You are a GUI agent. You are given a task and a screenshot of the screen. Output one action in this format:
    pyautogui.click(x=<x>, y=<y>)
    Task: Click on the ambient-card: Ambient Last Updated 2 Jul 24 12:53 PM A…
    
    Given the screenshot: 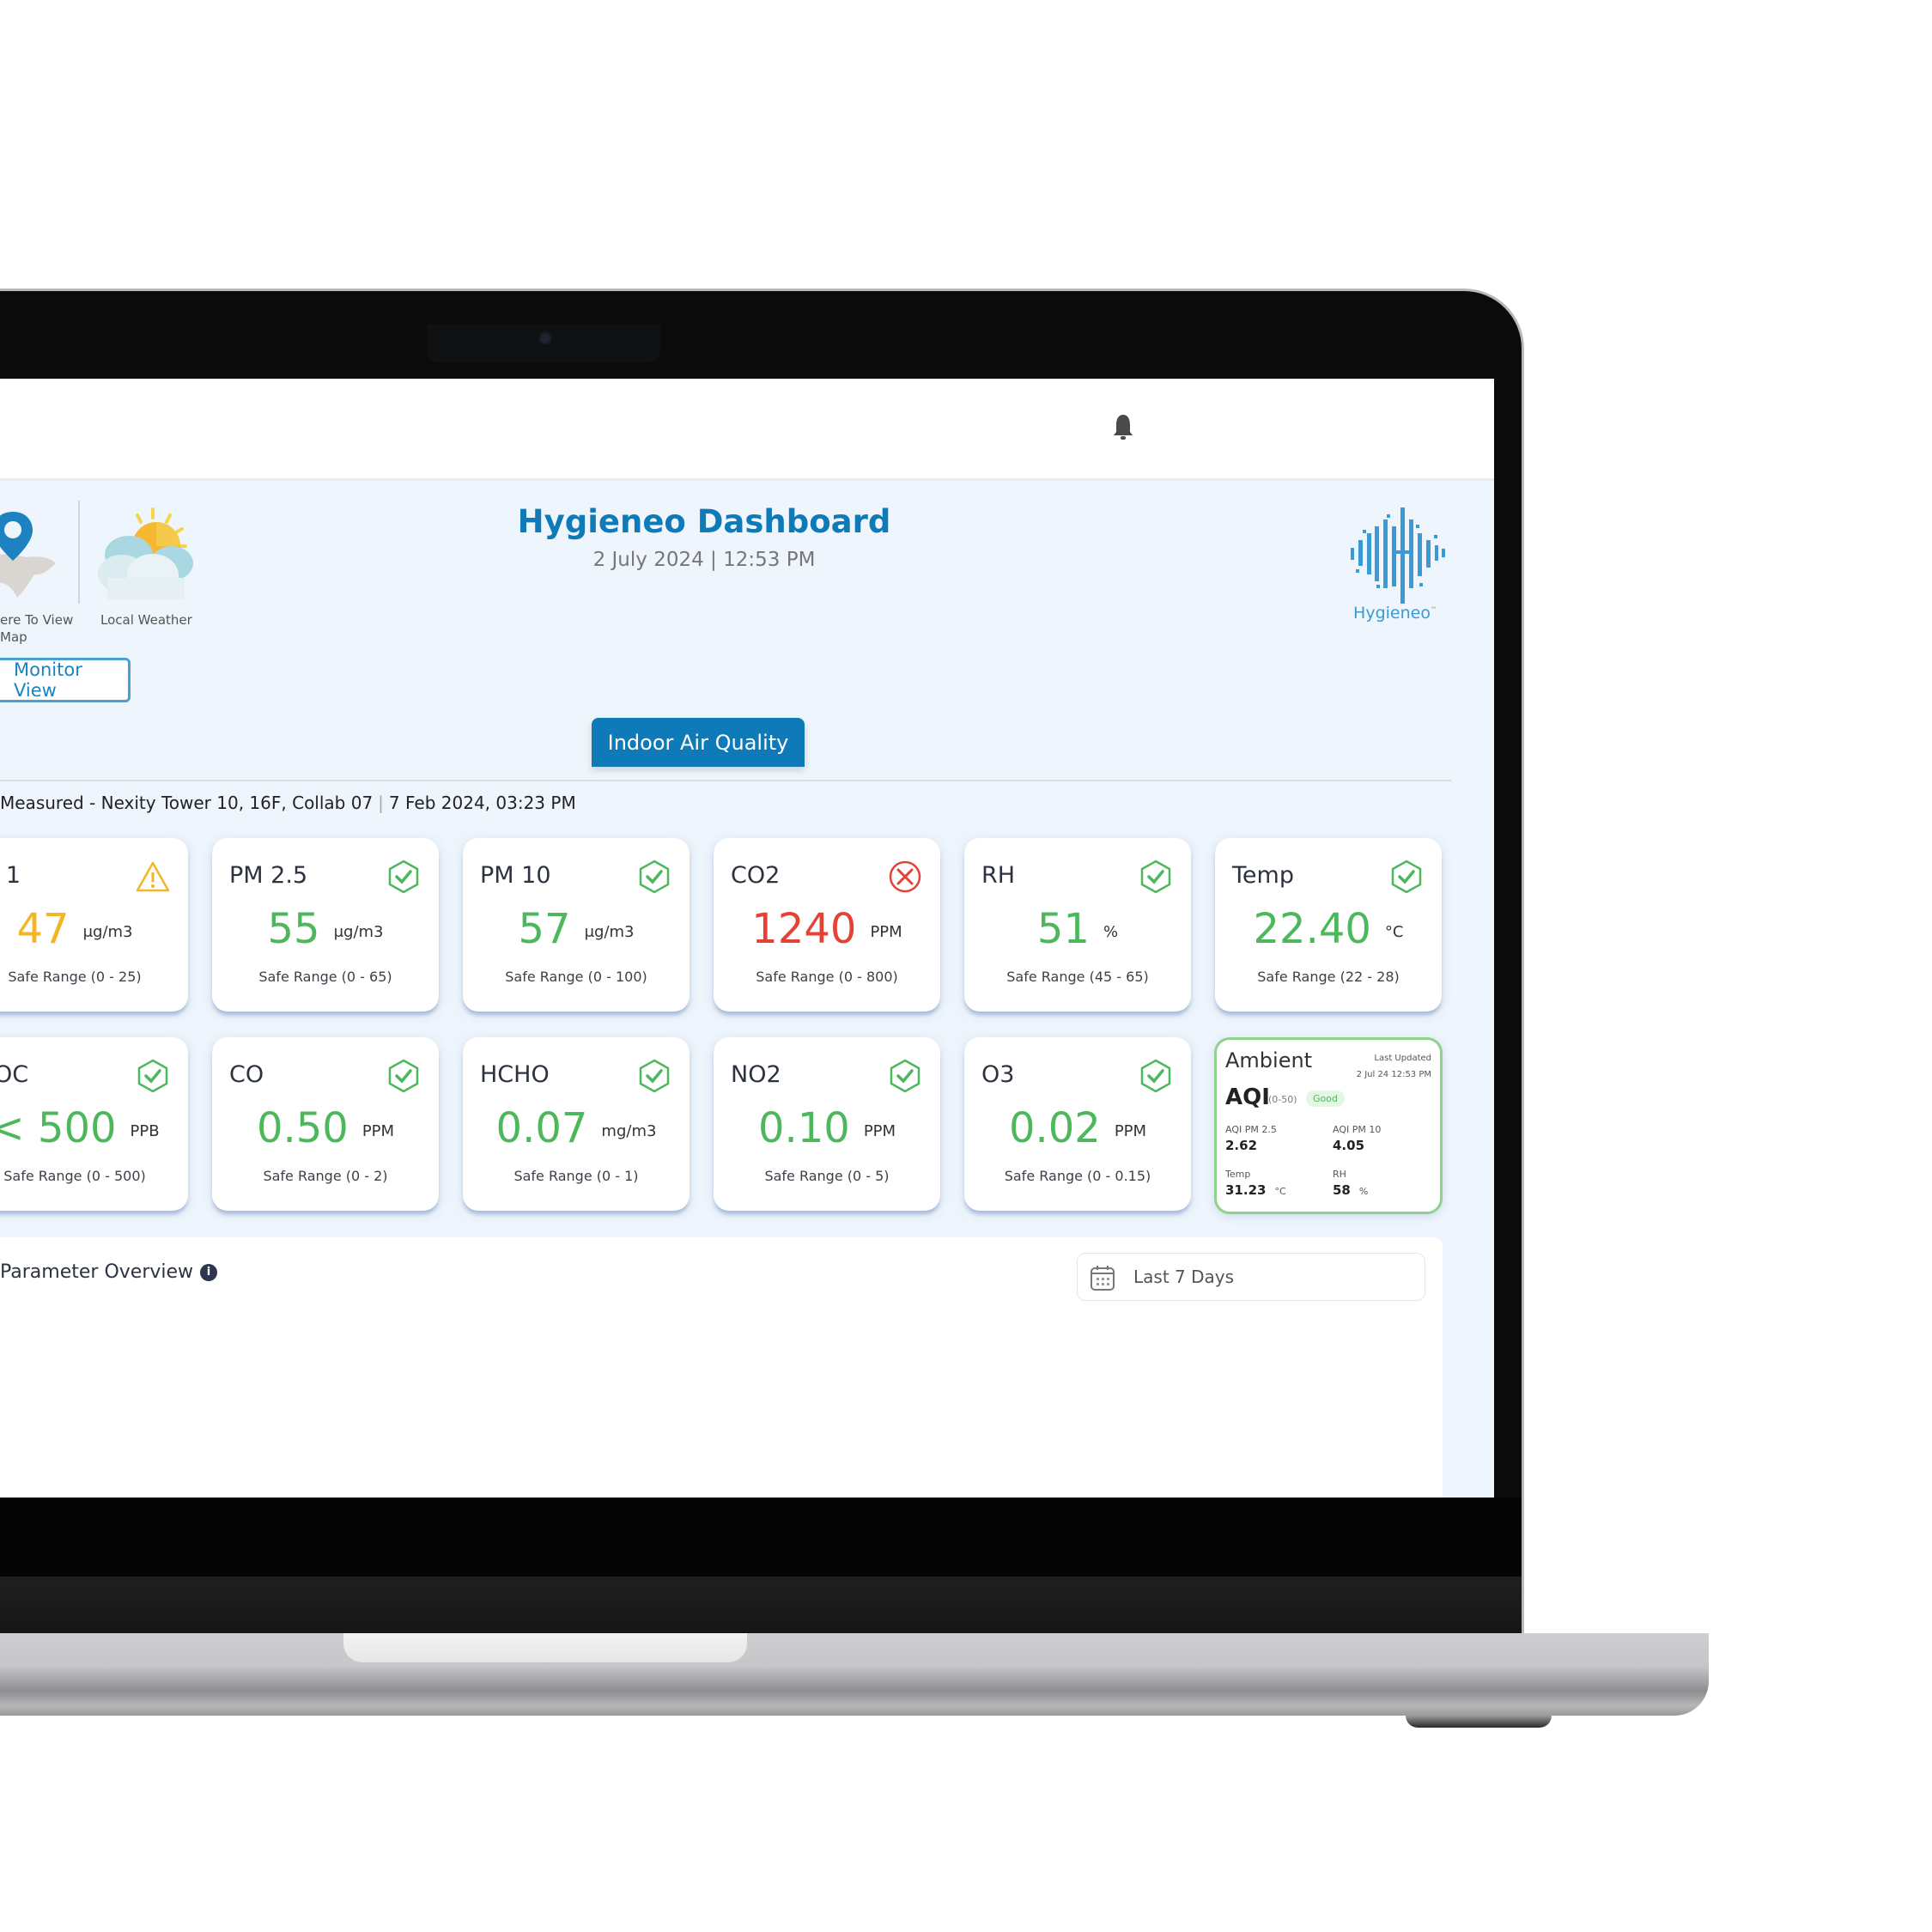 What is the action you would take?
    pyautogui.click(x=1328, y=1125)
    